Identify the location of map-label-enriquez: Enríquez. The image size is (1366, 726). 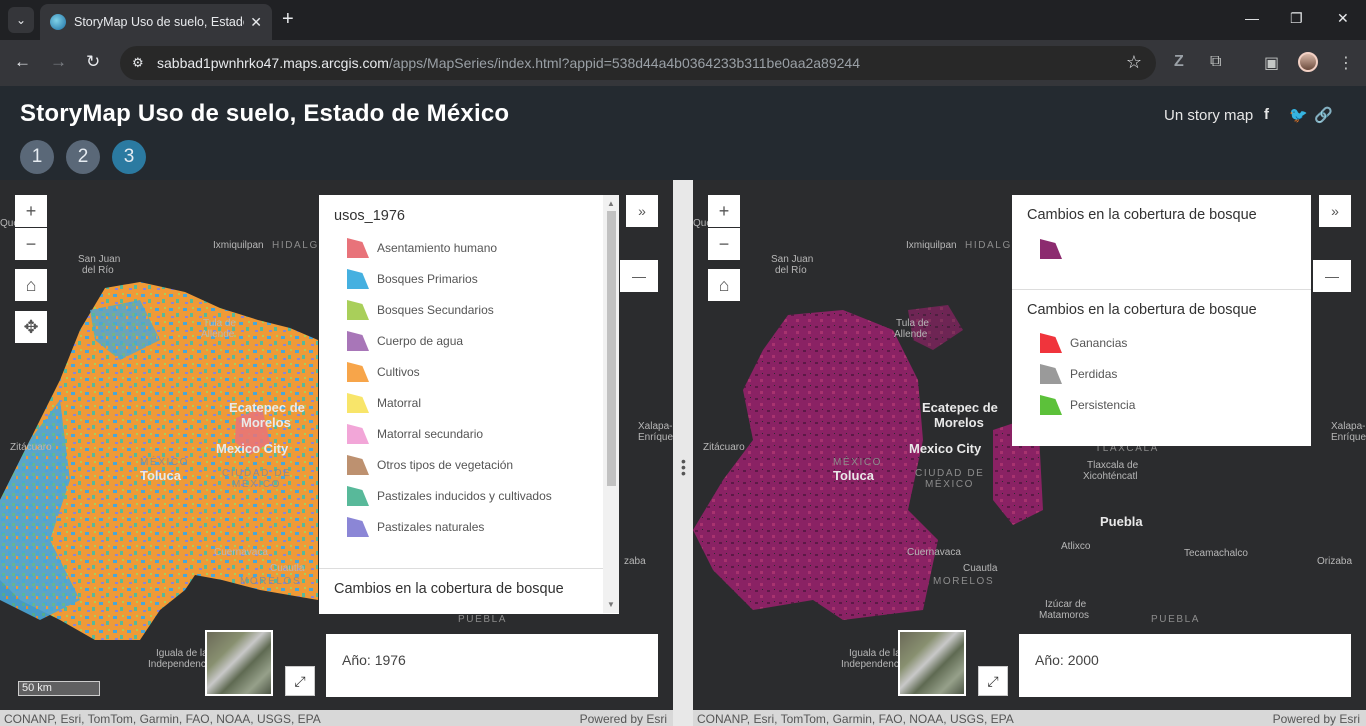
(655, 437).